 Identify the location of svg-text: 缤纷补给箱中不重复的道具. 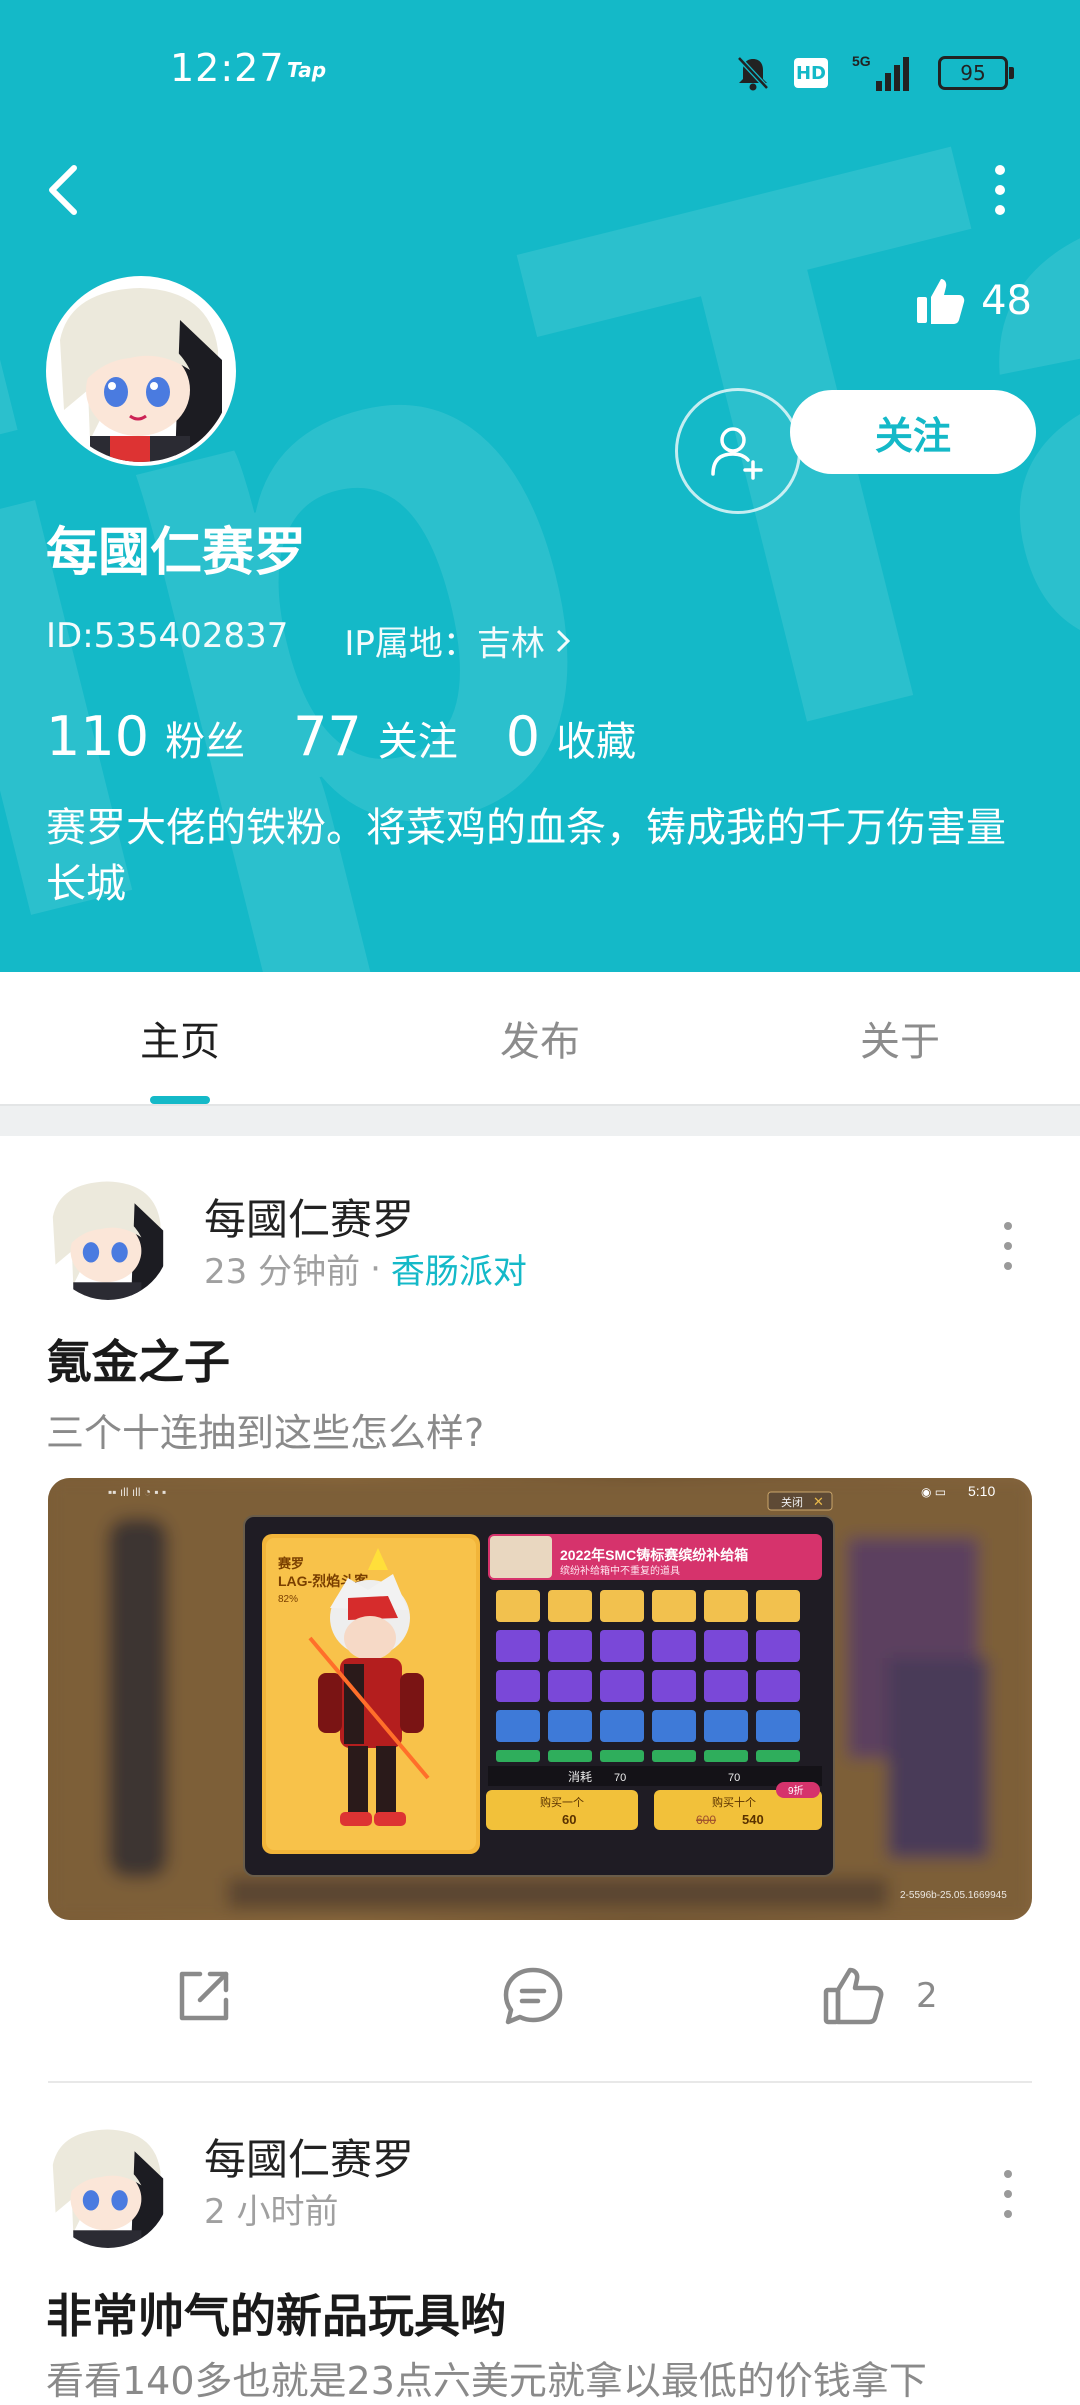
(620, 1570).